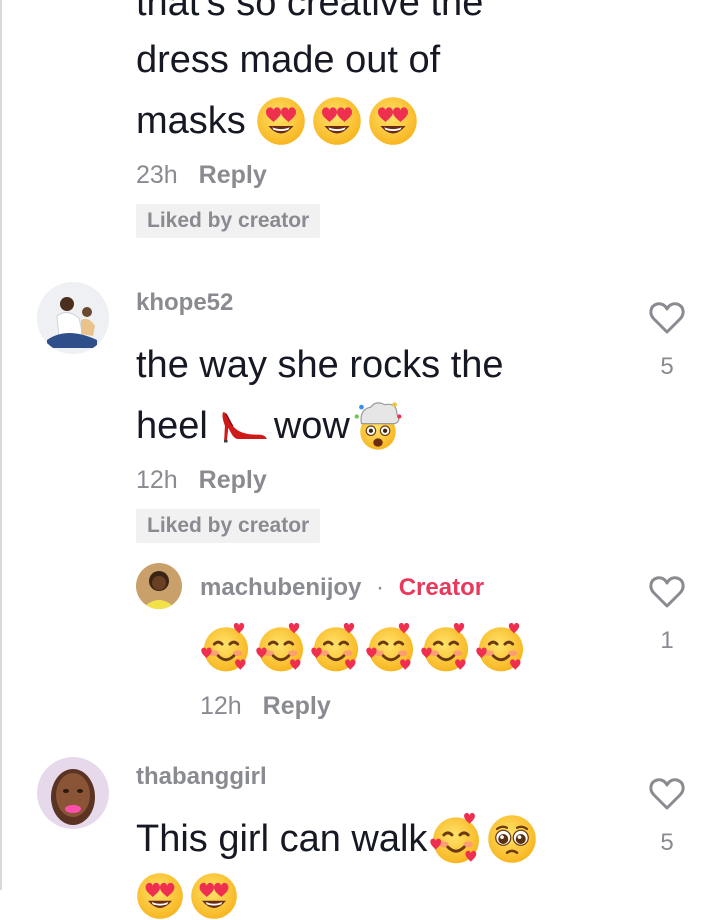  Describe the element at coordinates (667, 640) in the screenshot. I see `like-count: 1` at that location.